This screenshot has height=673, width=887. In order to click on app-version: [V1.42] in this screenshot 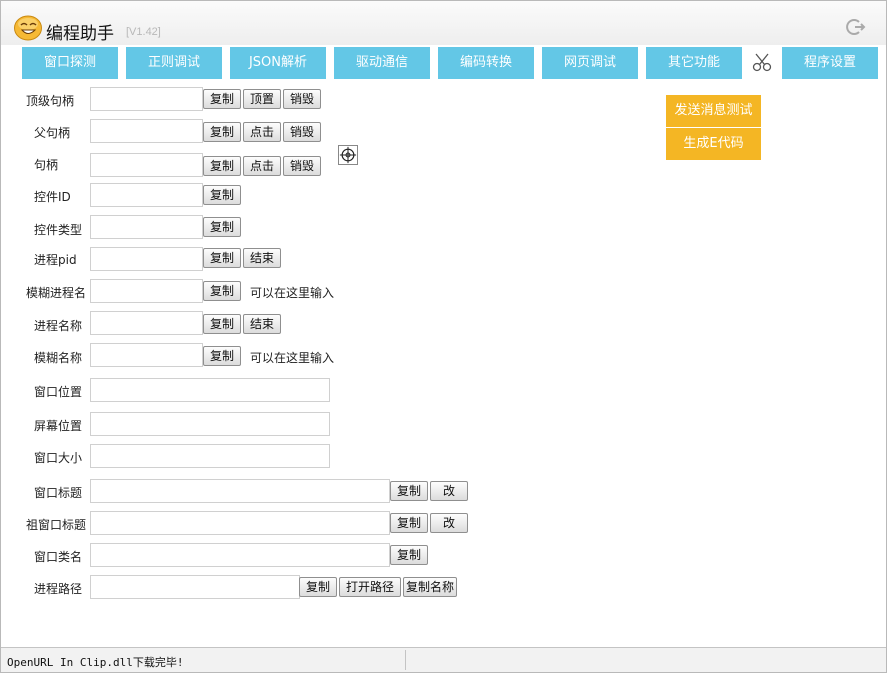, I will do `click(143, 32)`.